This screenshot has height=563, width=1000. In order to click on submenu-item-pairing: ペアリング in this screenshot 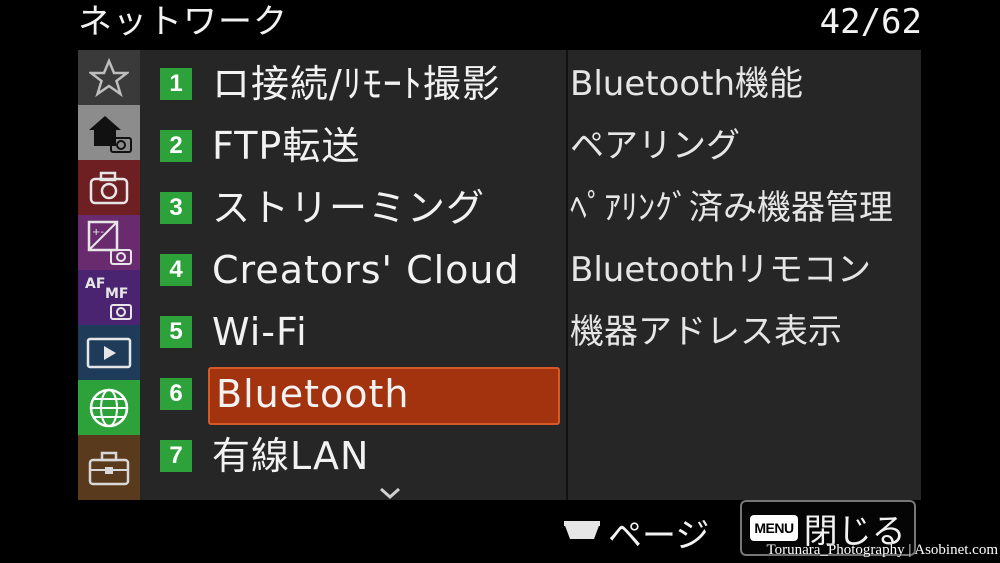, I will do `click(745, 146)`.